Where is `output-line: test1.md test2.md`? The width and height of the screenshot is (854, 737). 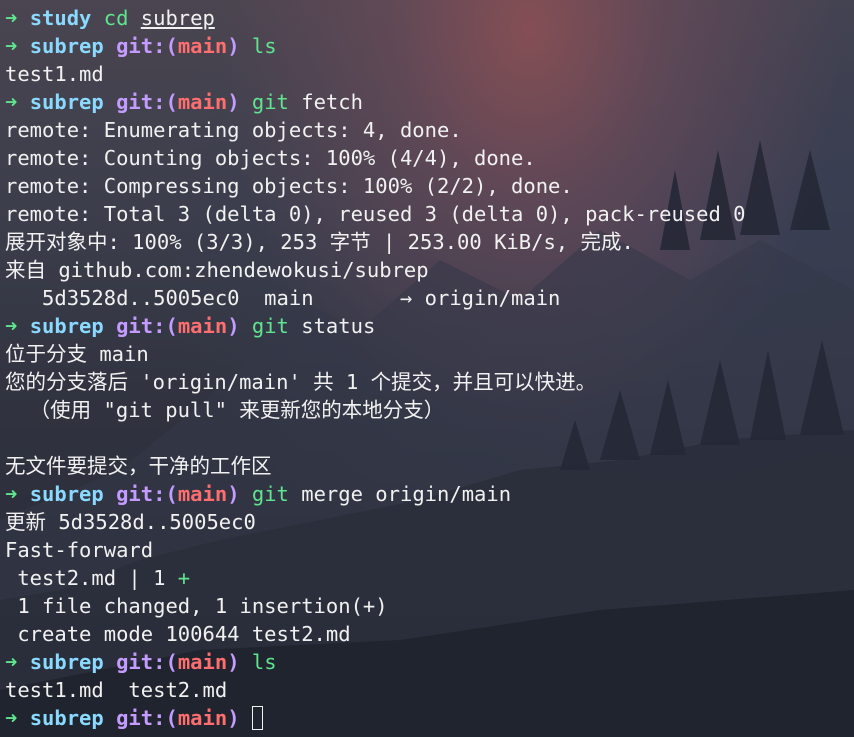 output-line: test1.md test2.md is located at coordinates (429, 690).